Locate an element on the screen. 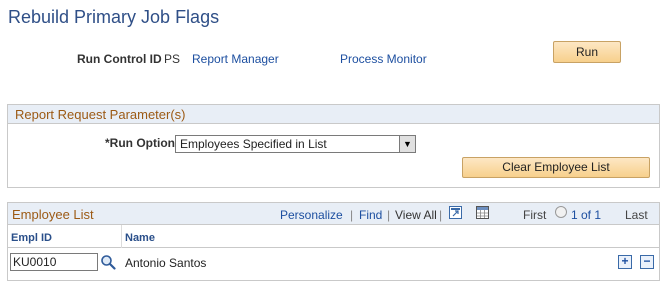 The width and height of the screenshot is (669, 289). zoom-grid-icon is located at coordinates (455, 212).